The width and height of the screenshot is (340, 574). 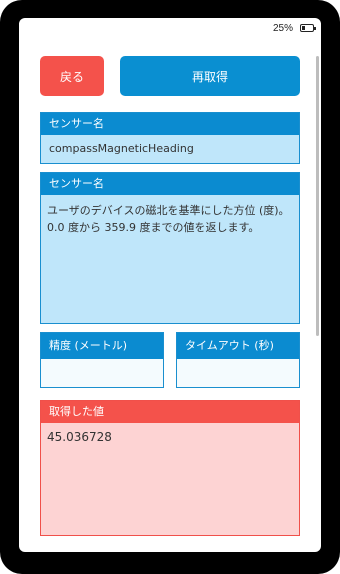 I want to click on battery-percentage: 25%, so click(x=282, y=28).